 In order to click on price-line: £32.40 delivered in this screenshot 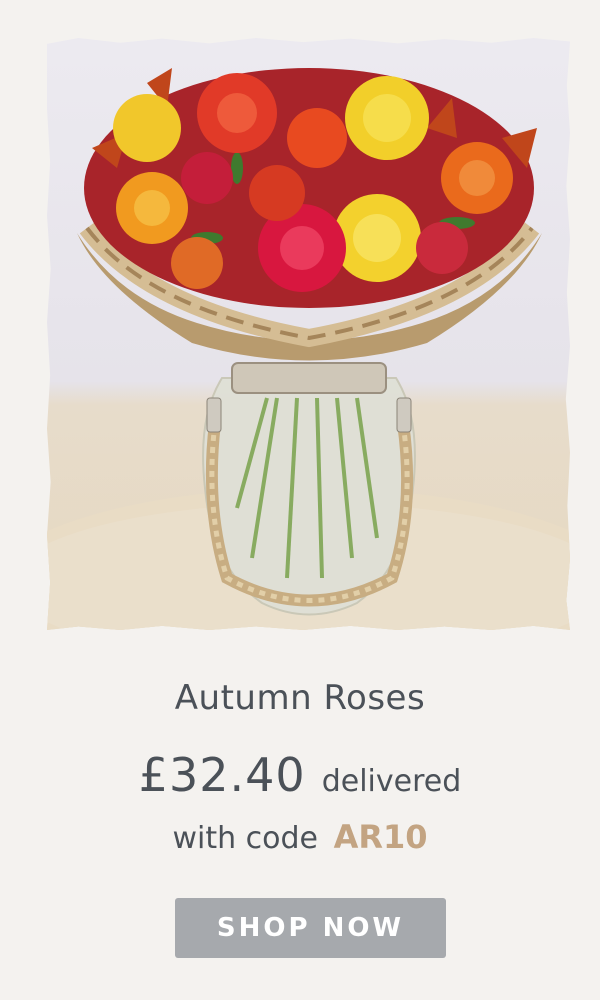, I will do `click(300, 775)`.